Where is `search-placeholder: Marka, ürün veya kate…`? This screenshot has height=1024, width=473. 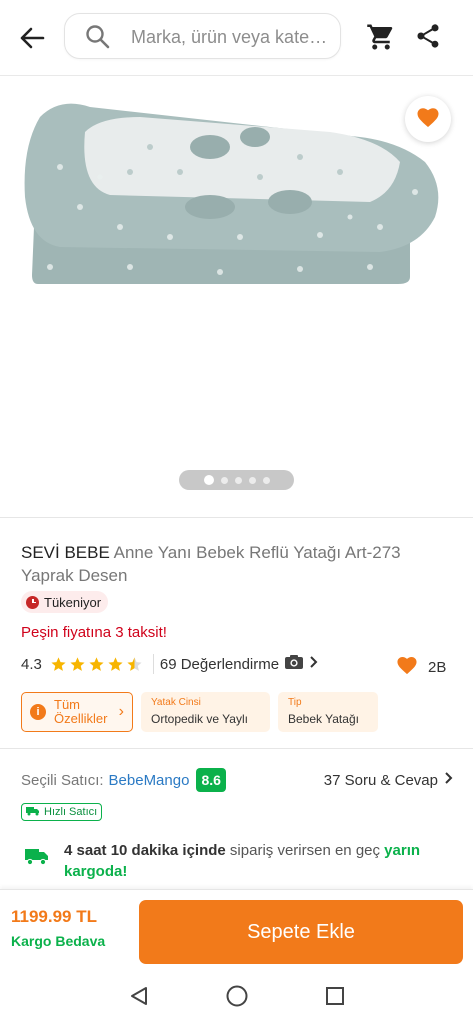 search-placeholder: Marka, ürün veya kate… is located at coordinates (229, 37).